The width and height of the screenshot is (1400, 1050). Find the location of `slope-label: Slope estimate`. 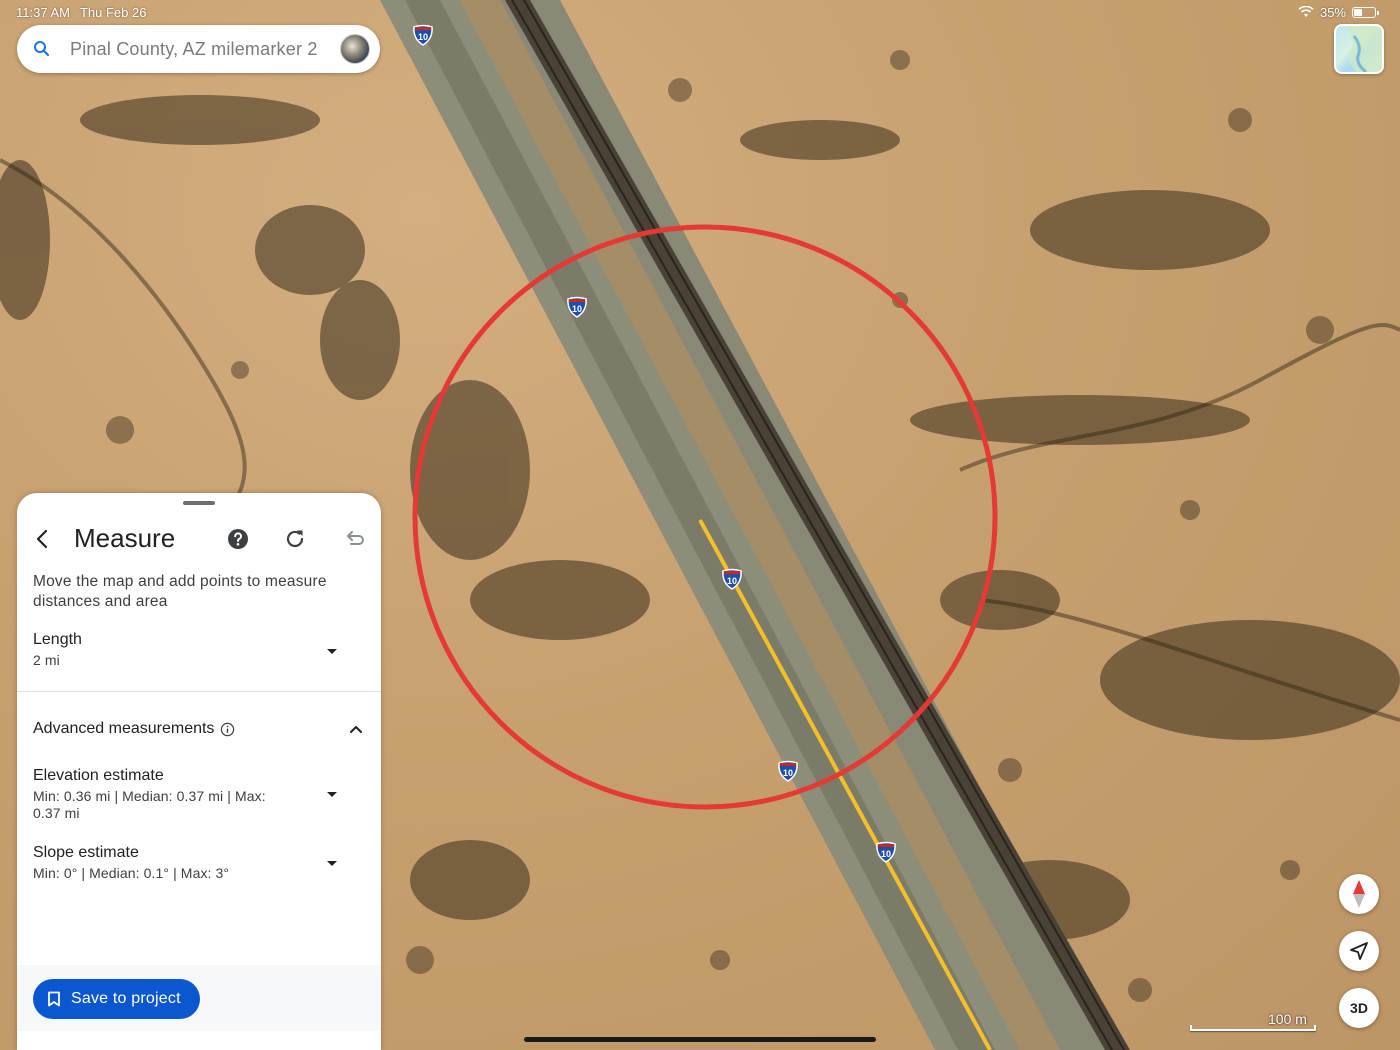

slope-label: Slope estimate is located at coordinates (86, 852).